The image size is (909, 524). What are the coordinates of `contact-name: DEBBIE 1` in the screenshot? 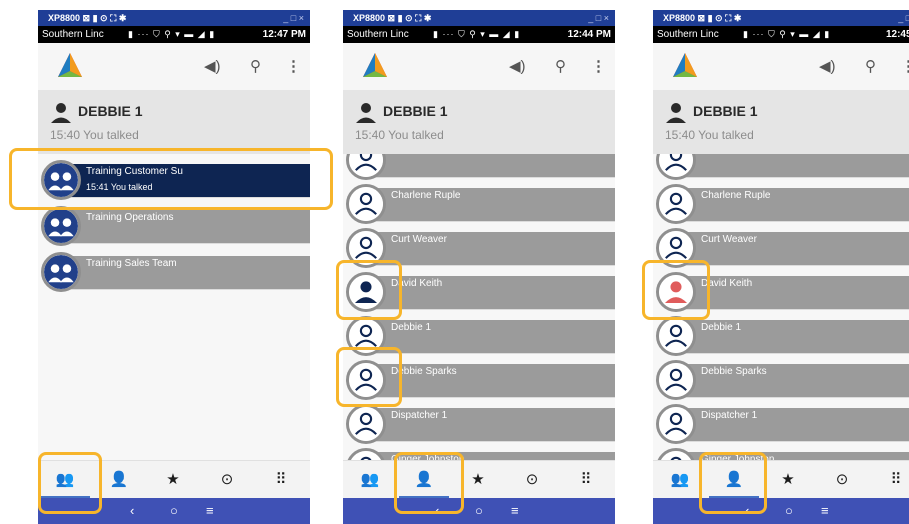 It's located at (415, 111).